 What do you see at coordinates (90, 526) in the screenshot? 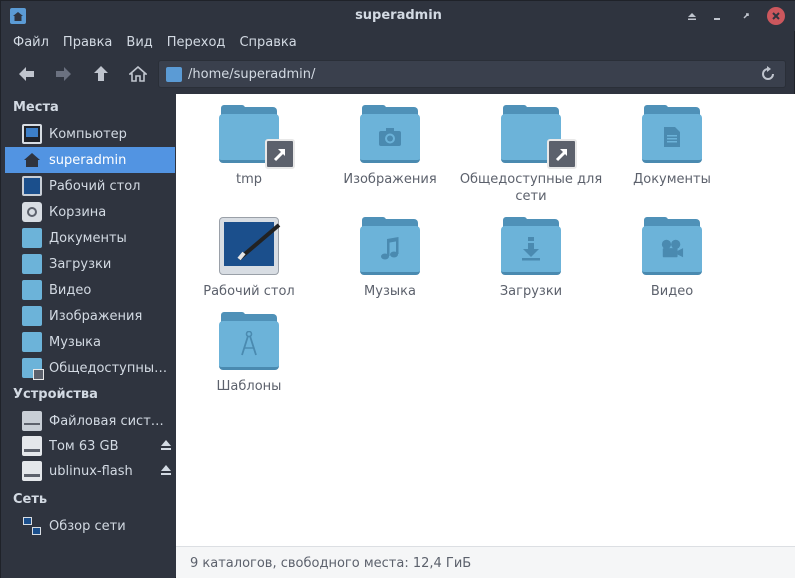
I see `sidebar-item-network: Обзор сети` at bounding box center [90, 526].